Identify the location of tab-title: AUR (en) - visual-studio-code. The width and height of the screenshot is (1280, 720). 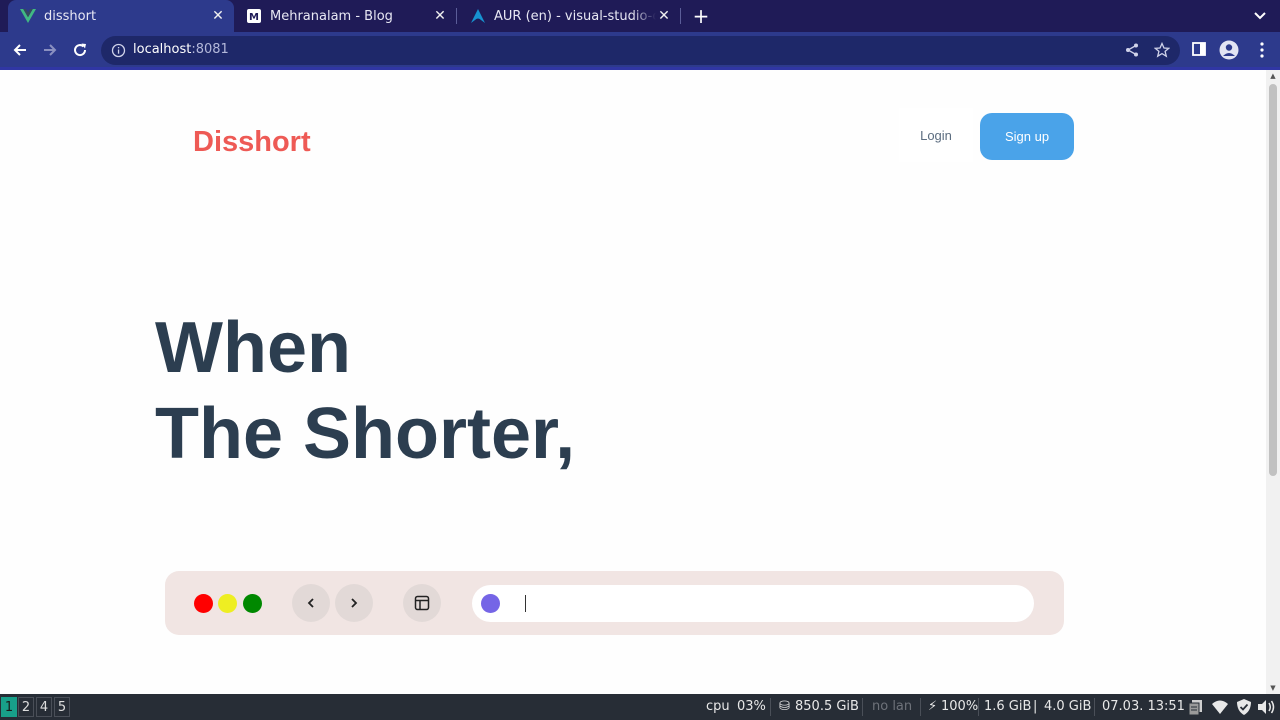
(575, 16).